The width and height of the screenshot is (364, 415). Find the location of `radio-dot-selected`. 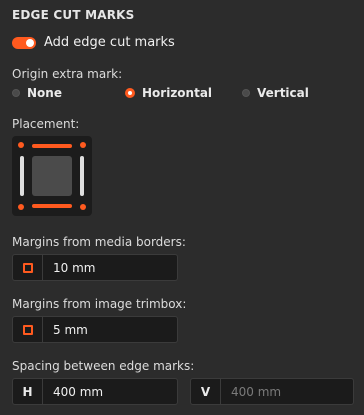

radio-dot-selected is located at coordinates (130, 93).